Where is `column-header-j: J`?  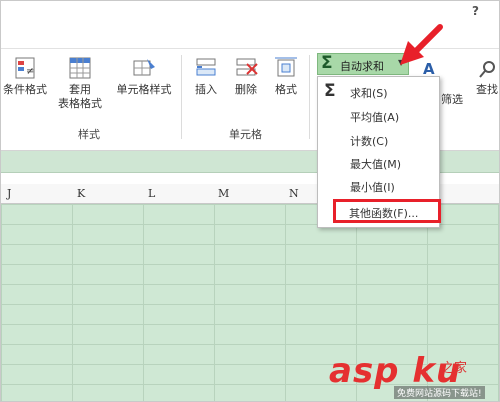
column-header-j: J is located at coordinates (9, 193).